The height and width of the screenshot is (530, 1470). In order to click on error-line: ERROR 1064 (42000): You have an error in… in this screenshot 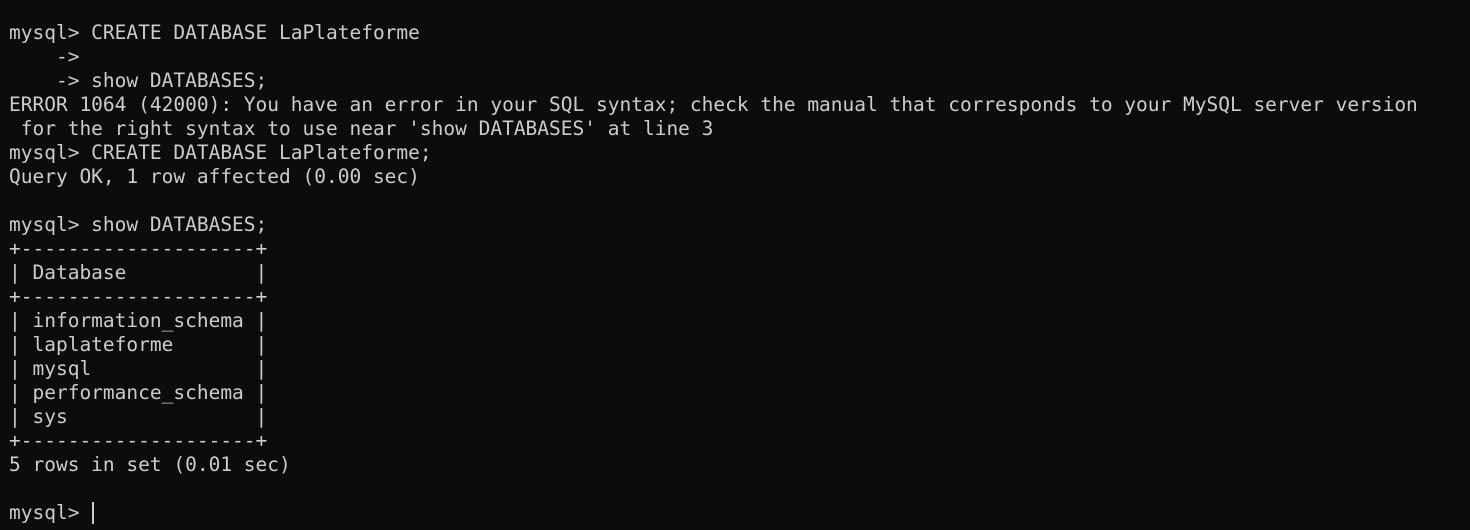, I will do `click(713, 104)`.